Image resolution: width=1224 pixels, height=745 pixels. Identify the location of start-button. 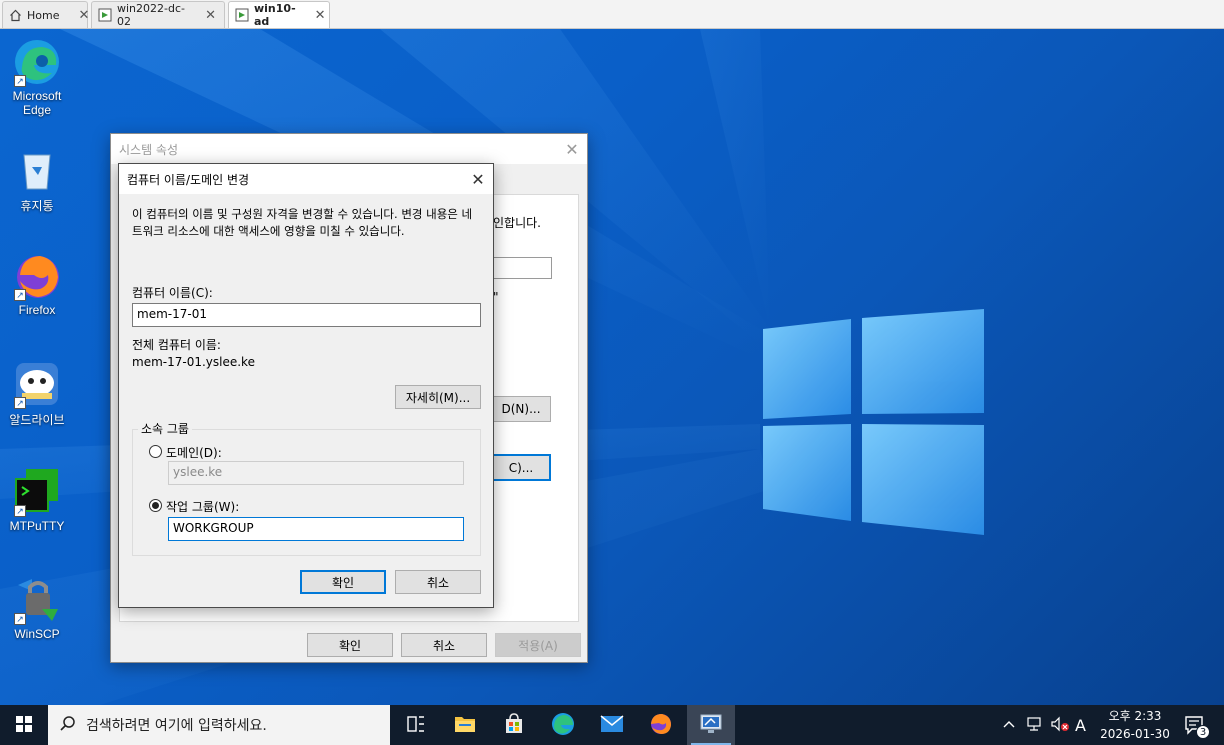
(24, 725).